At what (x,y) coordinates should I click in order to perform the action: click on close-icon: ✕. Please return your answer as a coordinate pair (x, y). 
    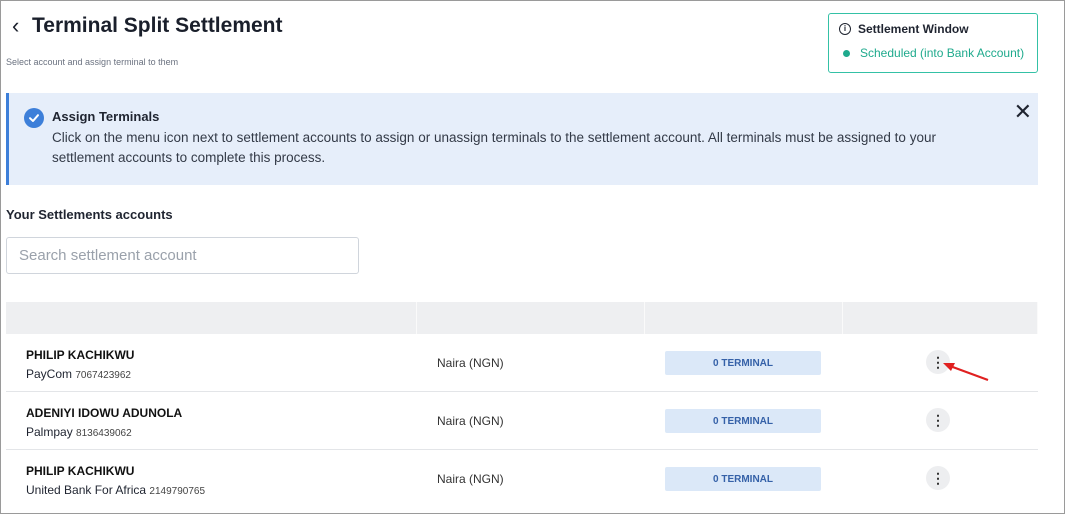
    Looking at the image, I should click on (1023, 112).